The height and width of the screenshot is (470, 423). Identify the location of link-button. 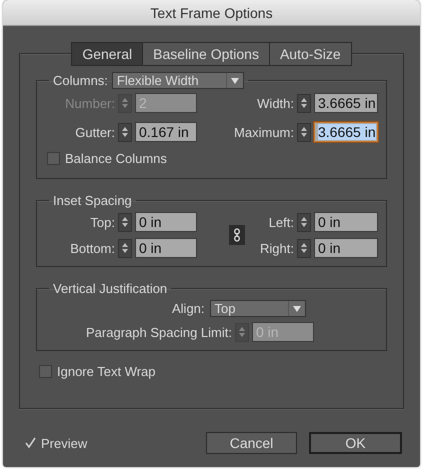
(237, 235).